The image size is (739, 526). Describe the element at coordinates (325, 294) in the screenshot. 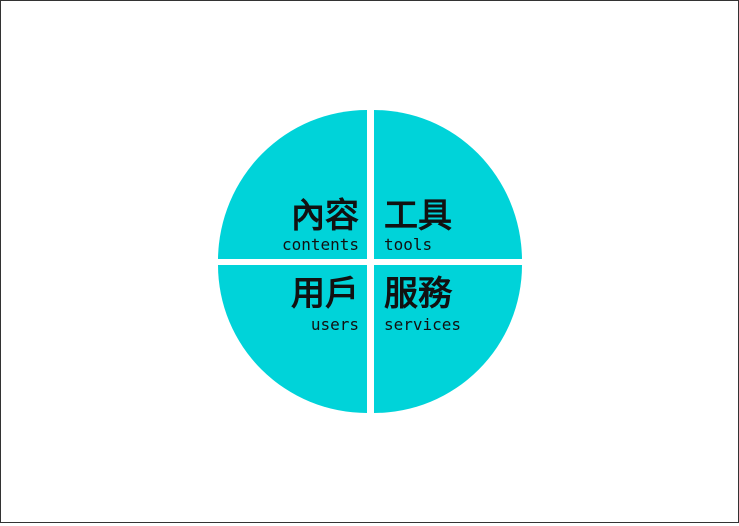

I see `quadrant-users-title: 用戶` at that location.